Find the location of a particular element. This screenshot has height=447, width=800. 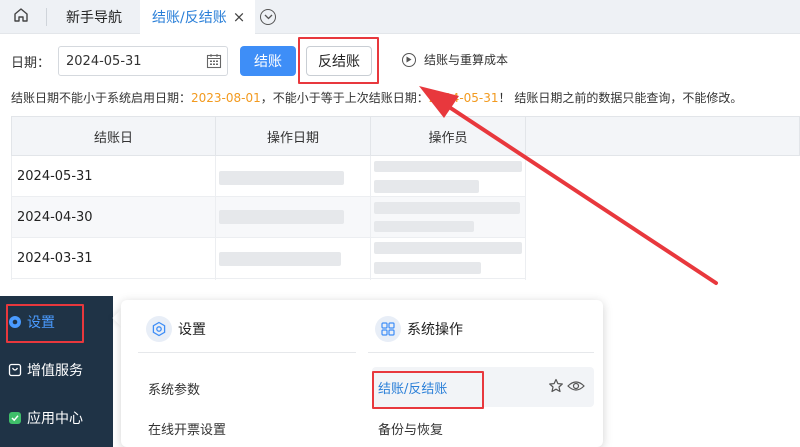

notice-text-1: 结账日期不能小于系统启用日期： is located at coordinates (101, 98).